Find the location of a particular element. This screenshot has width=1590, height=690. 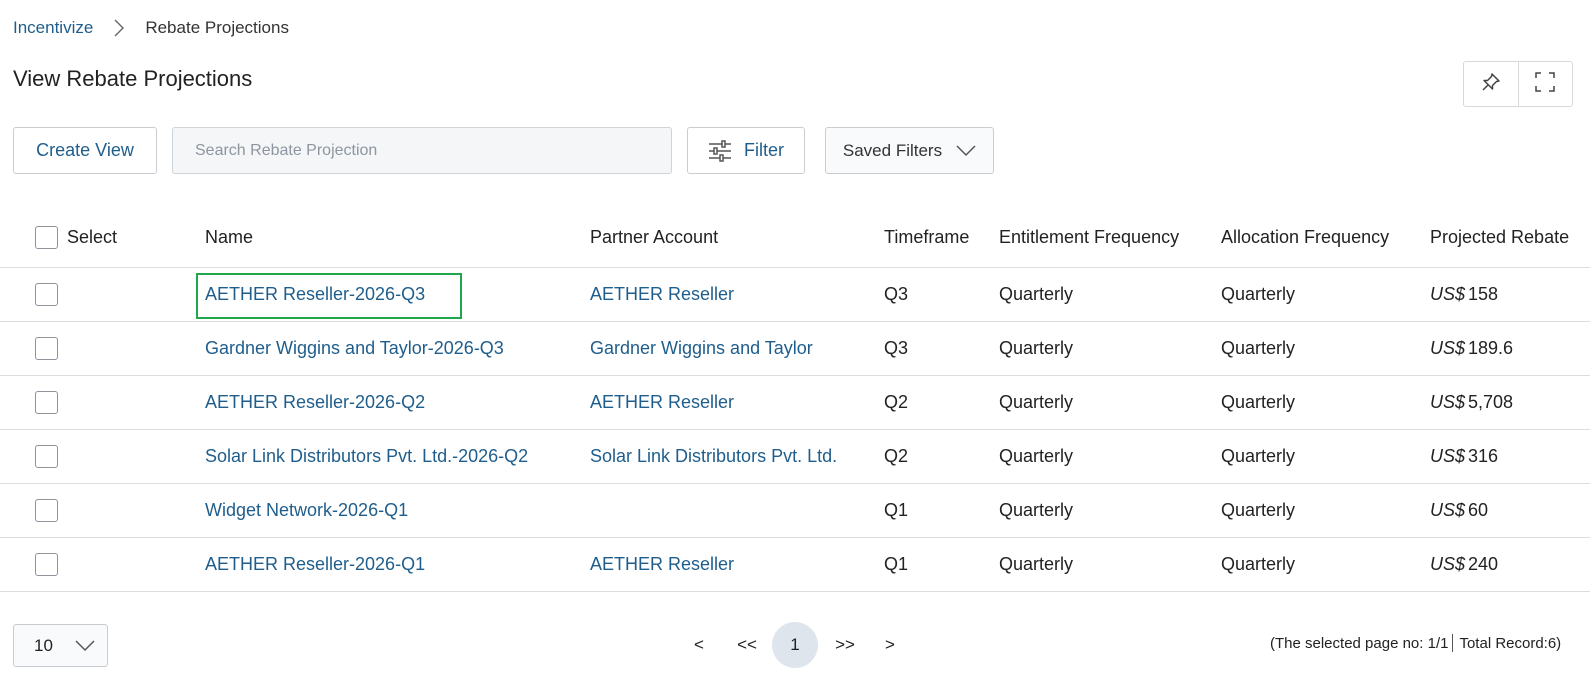

column-header-projected-rebate: Projected Rebate is located at coordinates (1499, 237).